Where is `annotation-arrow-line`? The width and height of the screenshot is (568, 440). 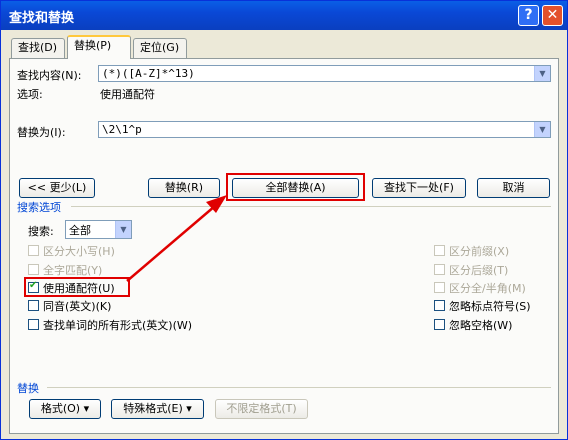
annotation-arrow-line is located at coordinates (171, 243).